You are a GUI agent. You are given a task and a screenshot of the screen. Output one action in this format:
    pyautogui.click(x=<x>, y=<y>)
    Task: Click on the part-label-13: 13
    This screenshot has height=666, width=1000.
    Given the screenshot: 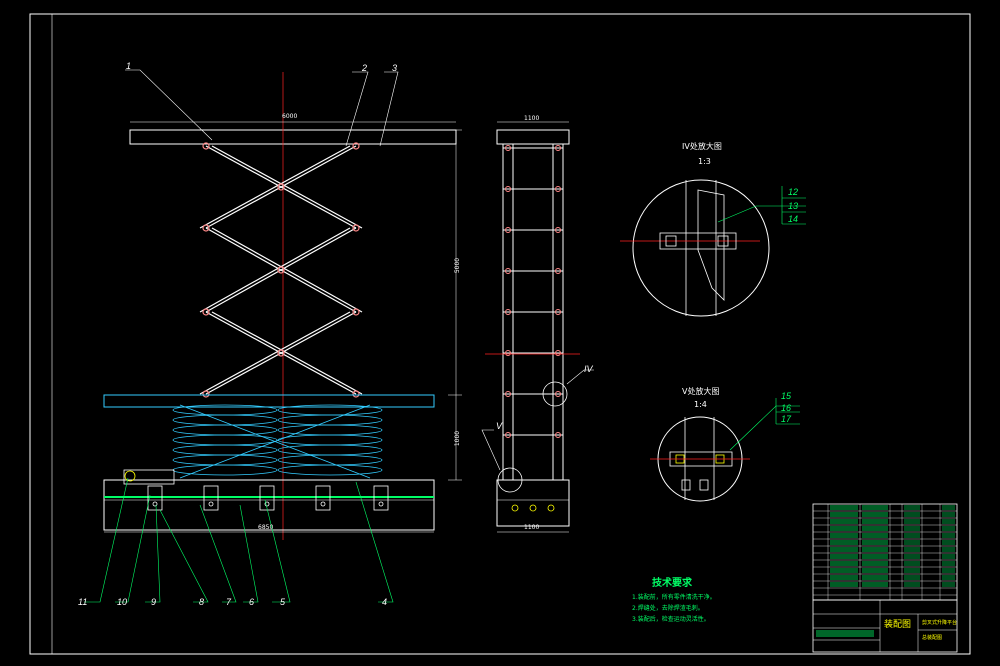 What is the action you would take?
    pyautogui.click(x=793, y=206)
    